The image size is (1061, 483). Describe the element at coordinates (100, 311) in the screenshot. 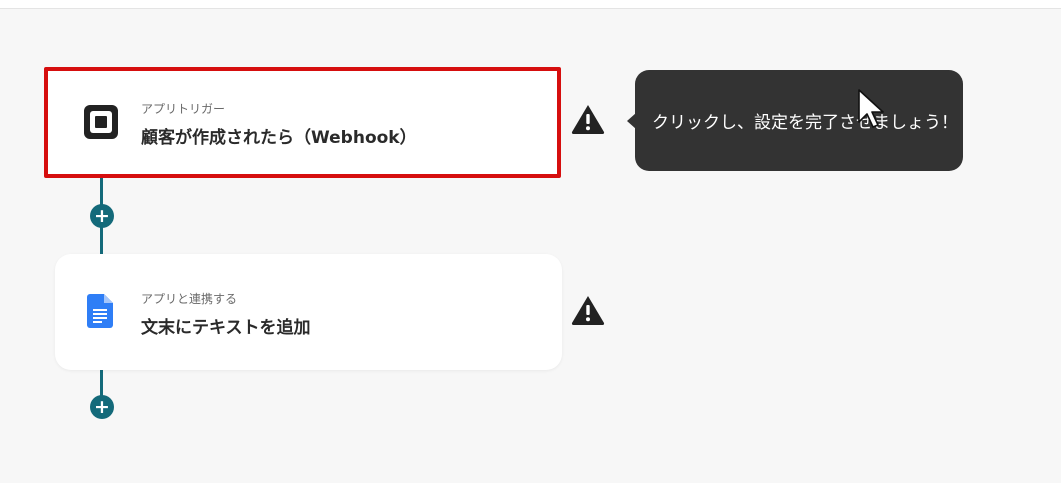

I see `google-docs-icon` at that location.